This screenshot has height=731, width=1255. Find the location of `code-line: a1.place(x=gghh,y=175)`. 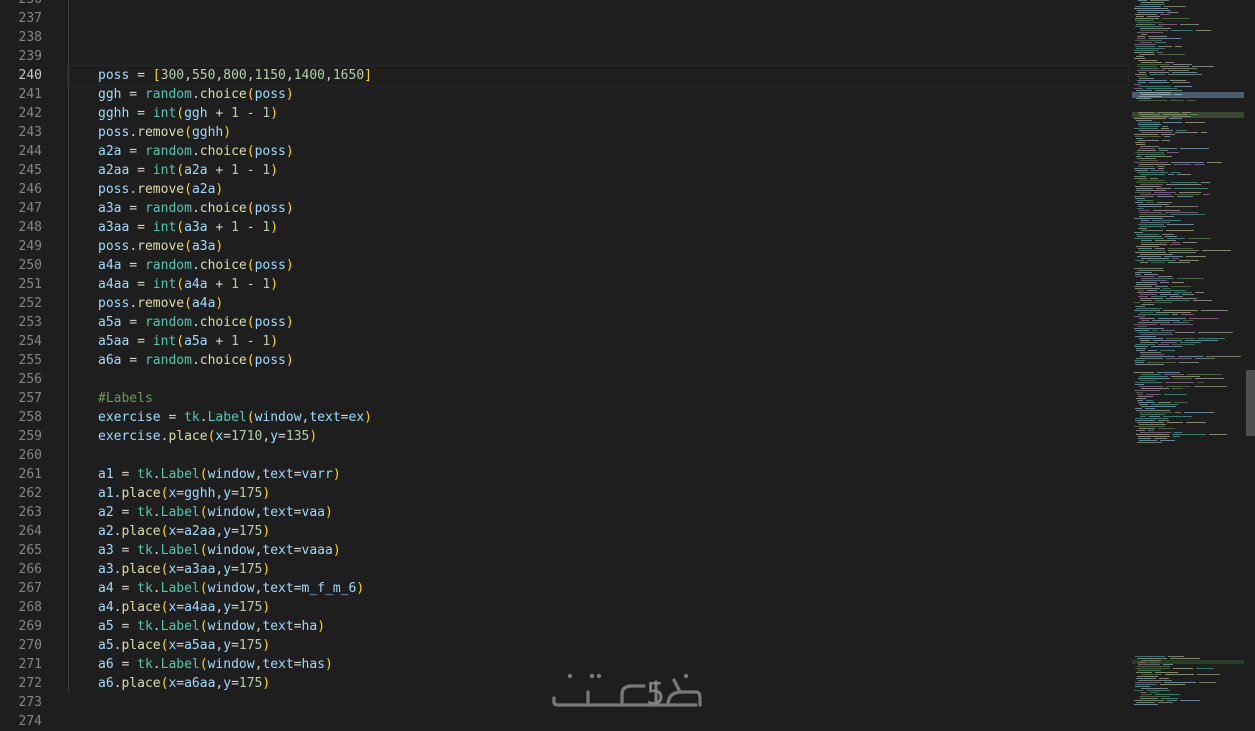

code-line: a1.place(x=gghh,y=175) is located at coordinates (598, 493).